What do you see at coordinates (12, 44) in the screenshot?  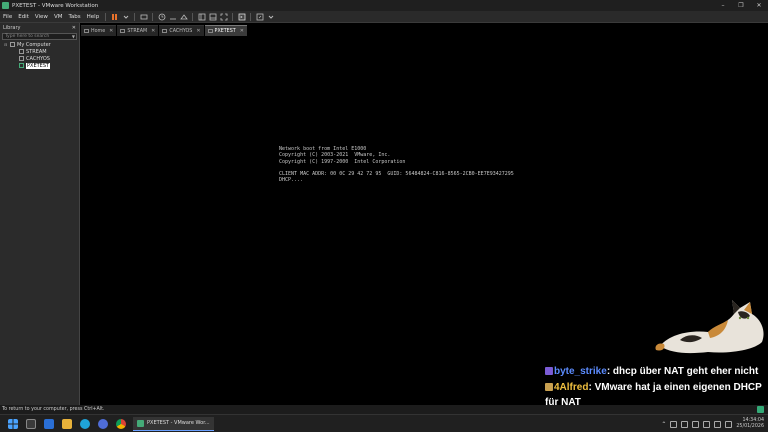 I see `computer-icon` at bounding box center [12, 44].